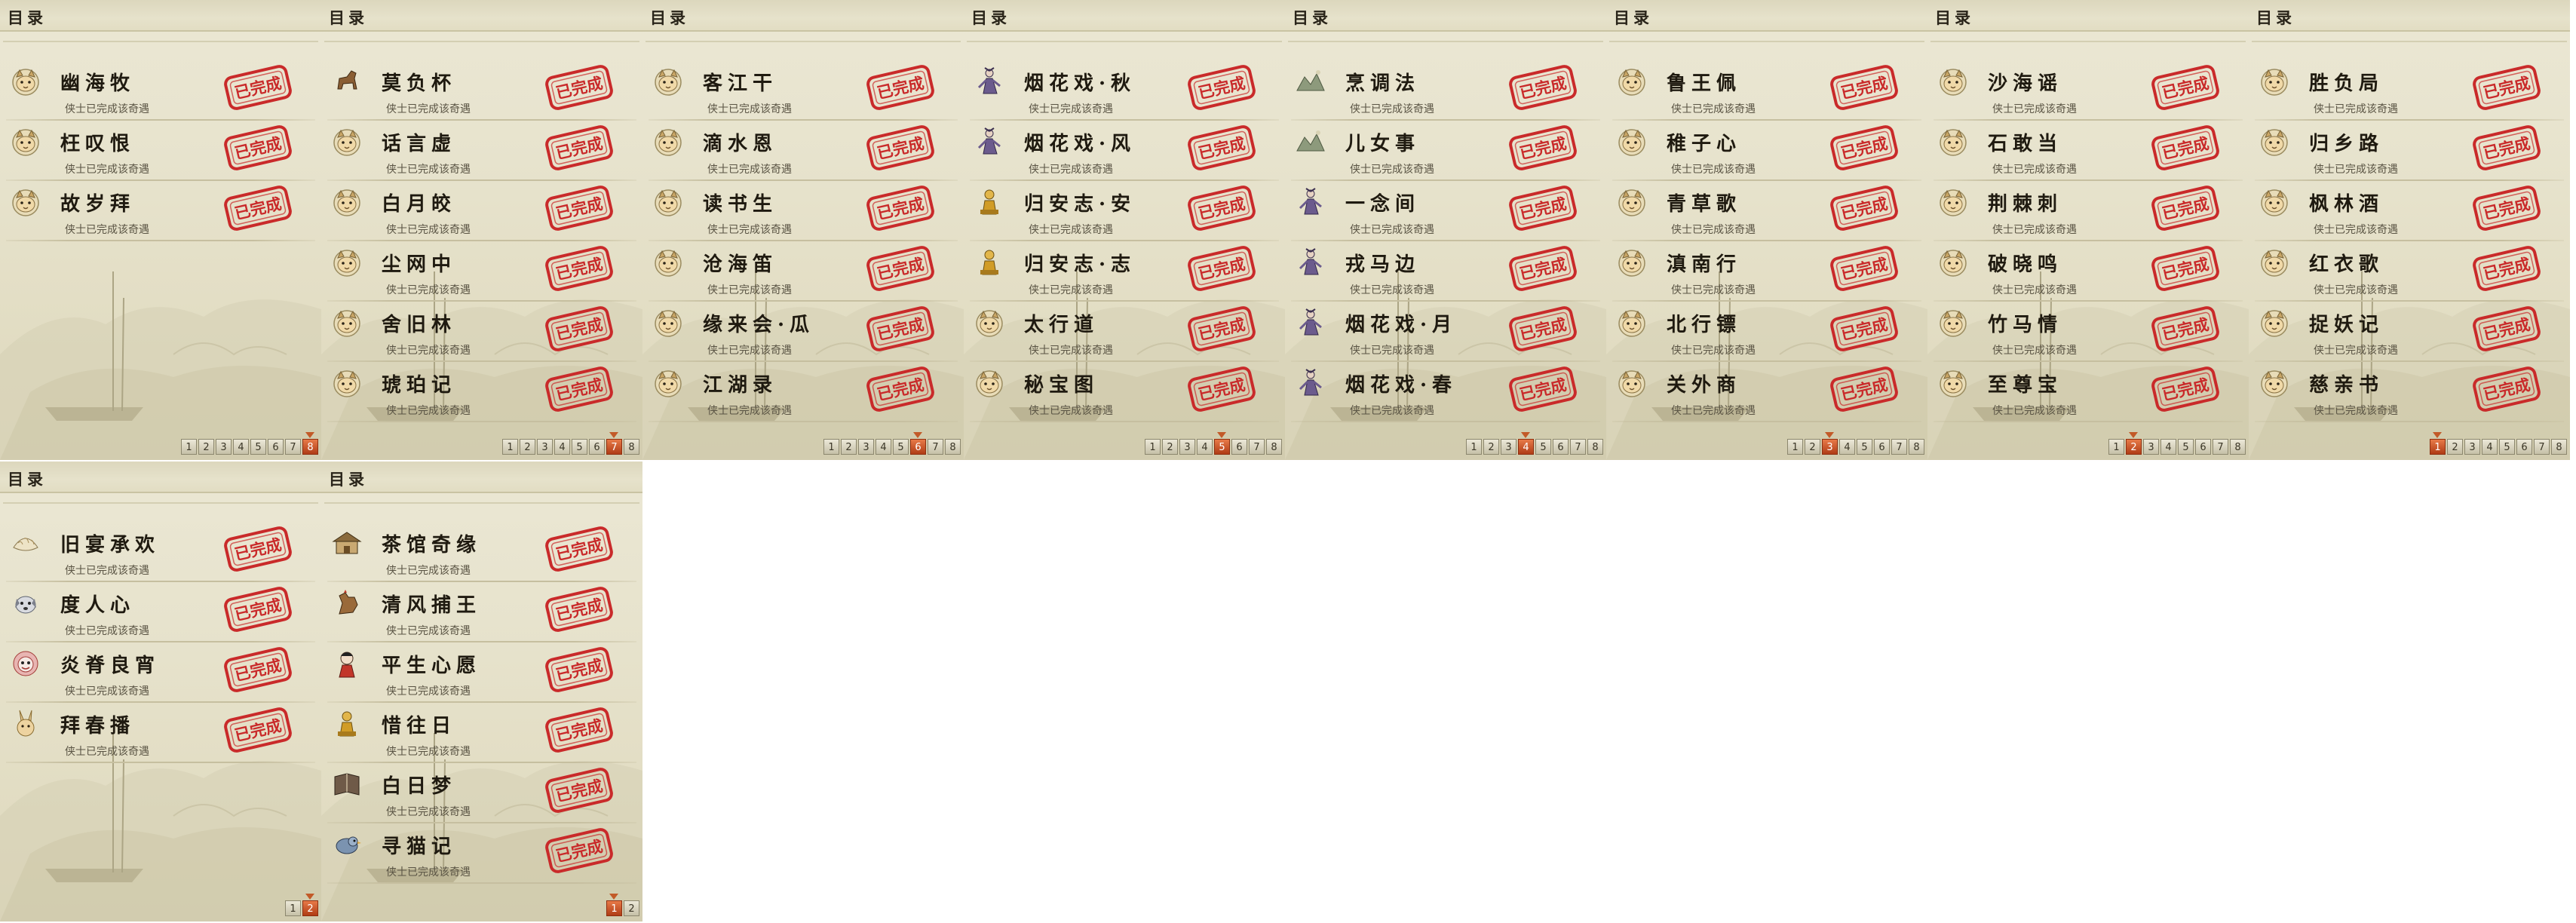 The height and width of the screenshot is (923, 2576). Describe the element at coordinates (481, 733) in the screenshot. I see `quest-row: 惜往日 侠士已完成该奇遇 已完成` at that location.